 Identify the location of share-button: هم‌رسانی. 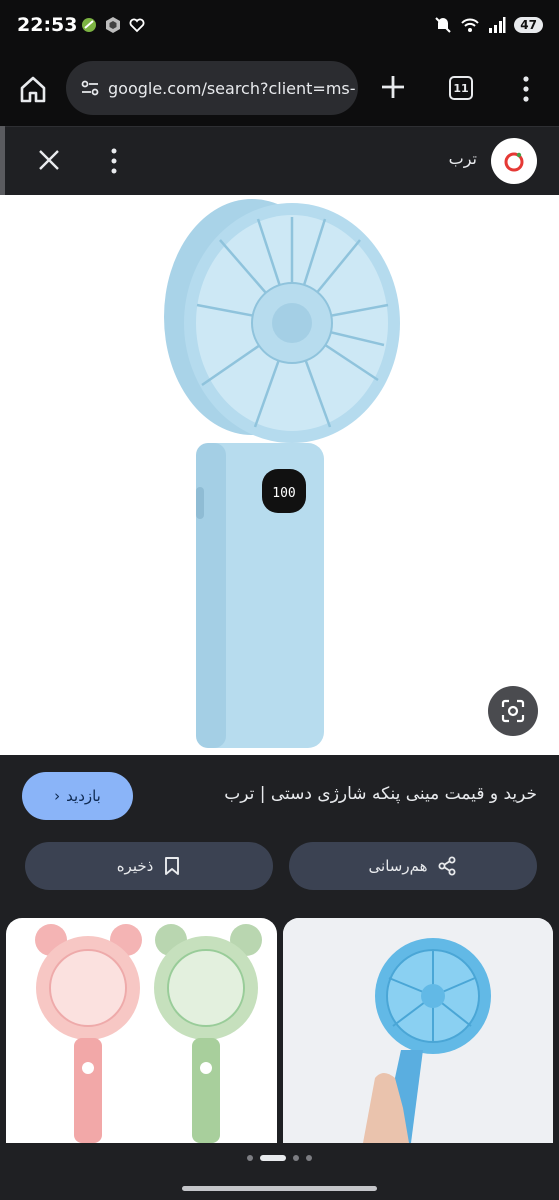
(413, 866).